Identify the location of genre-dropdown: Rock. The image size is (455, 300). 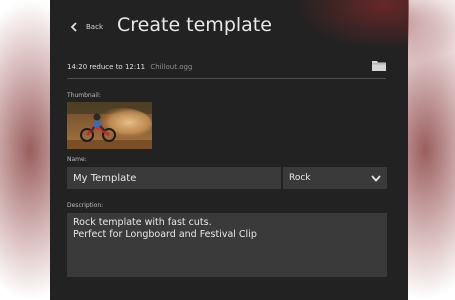
(335, 178).